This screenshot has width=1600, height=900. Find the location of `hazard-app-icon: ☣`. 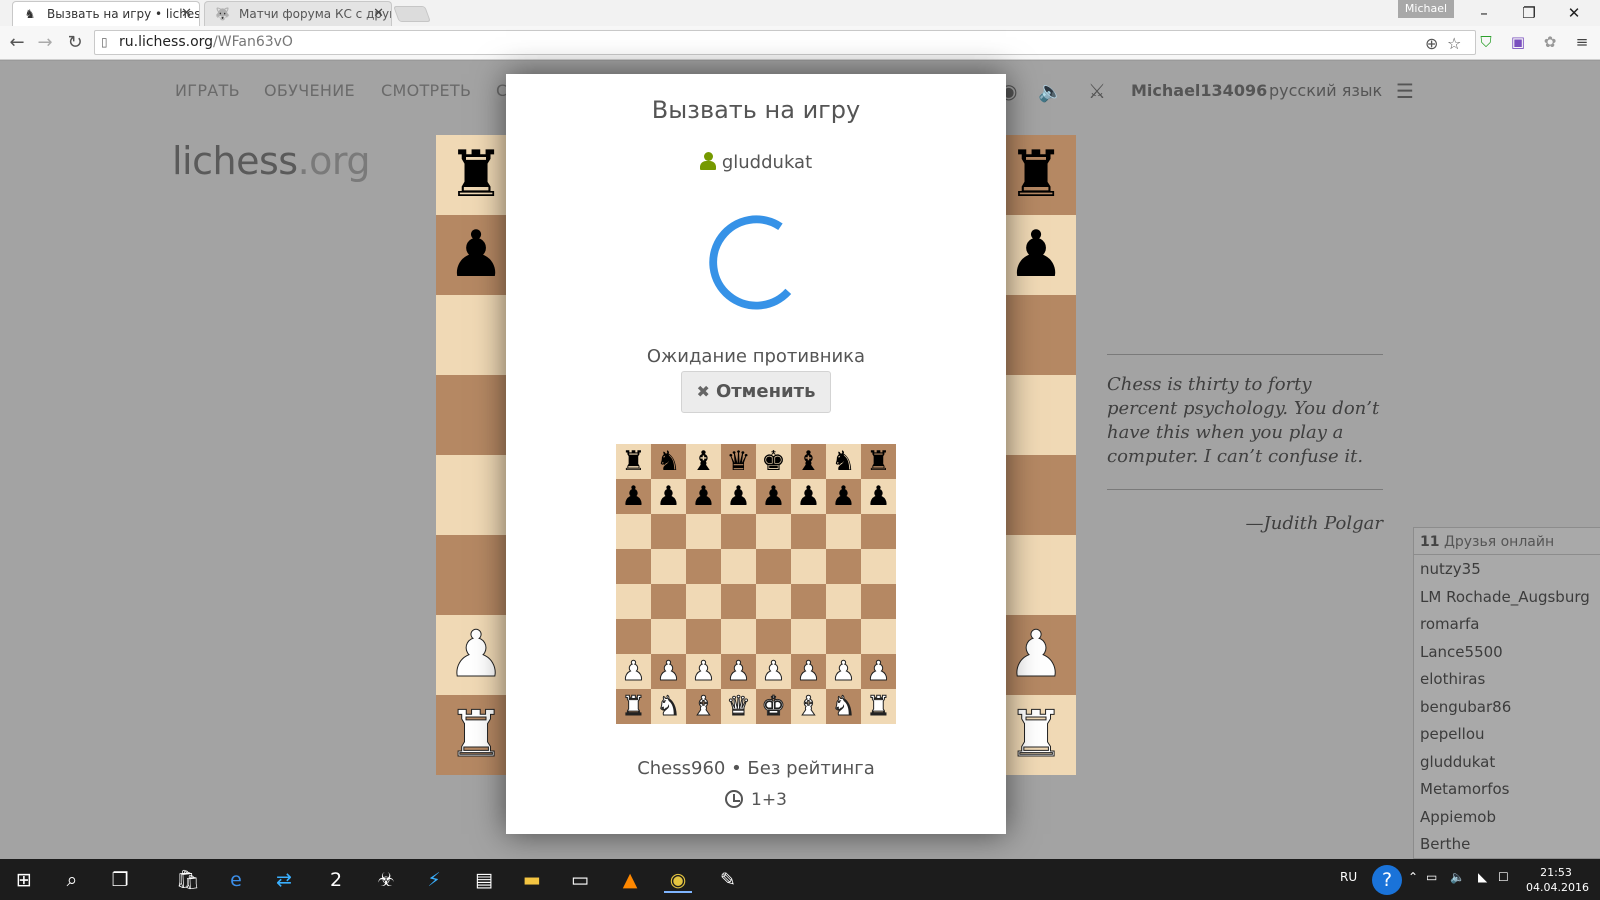

hazard-app-icon: ☣ is located at coordinates (386, 880).